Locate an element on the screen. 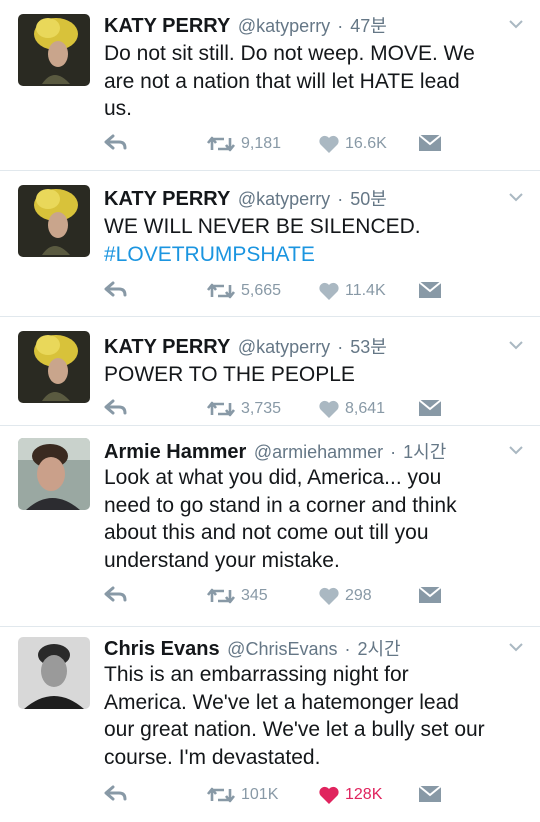 The height and width of the screenshot is (822, 540). timestamp: 53분 is located at coordinates (368, 347).